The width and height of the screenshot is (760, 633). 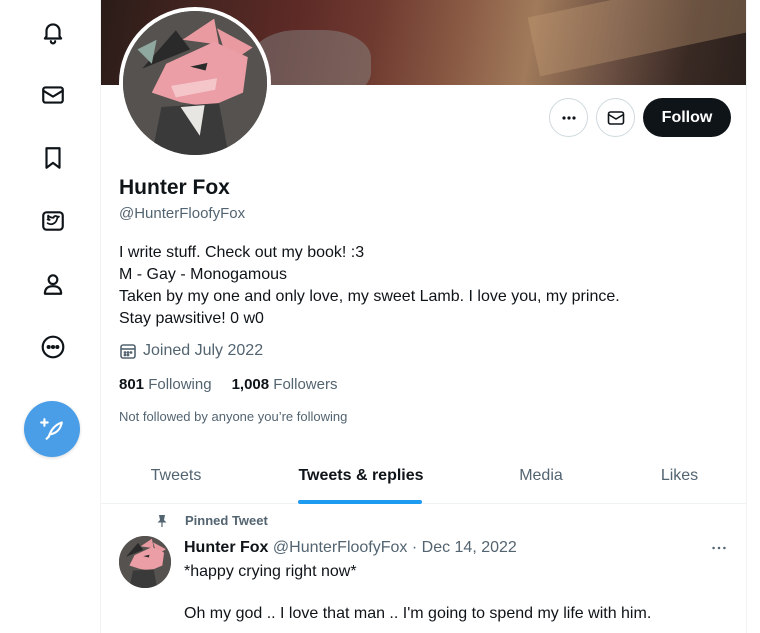 I want to click on tweet-more-button, so click(x=719, y=548).